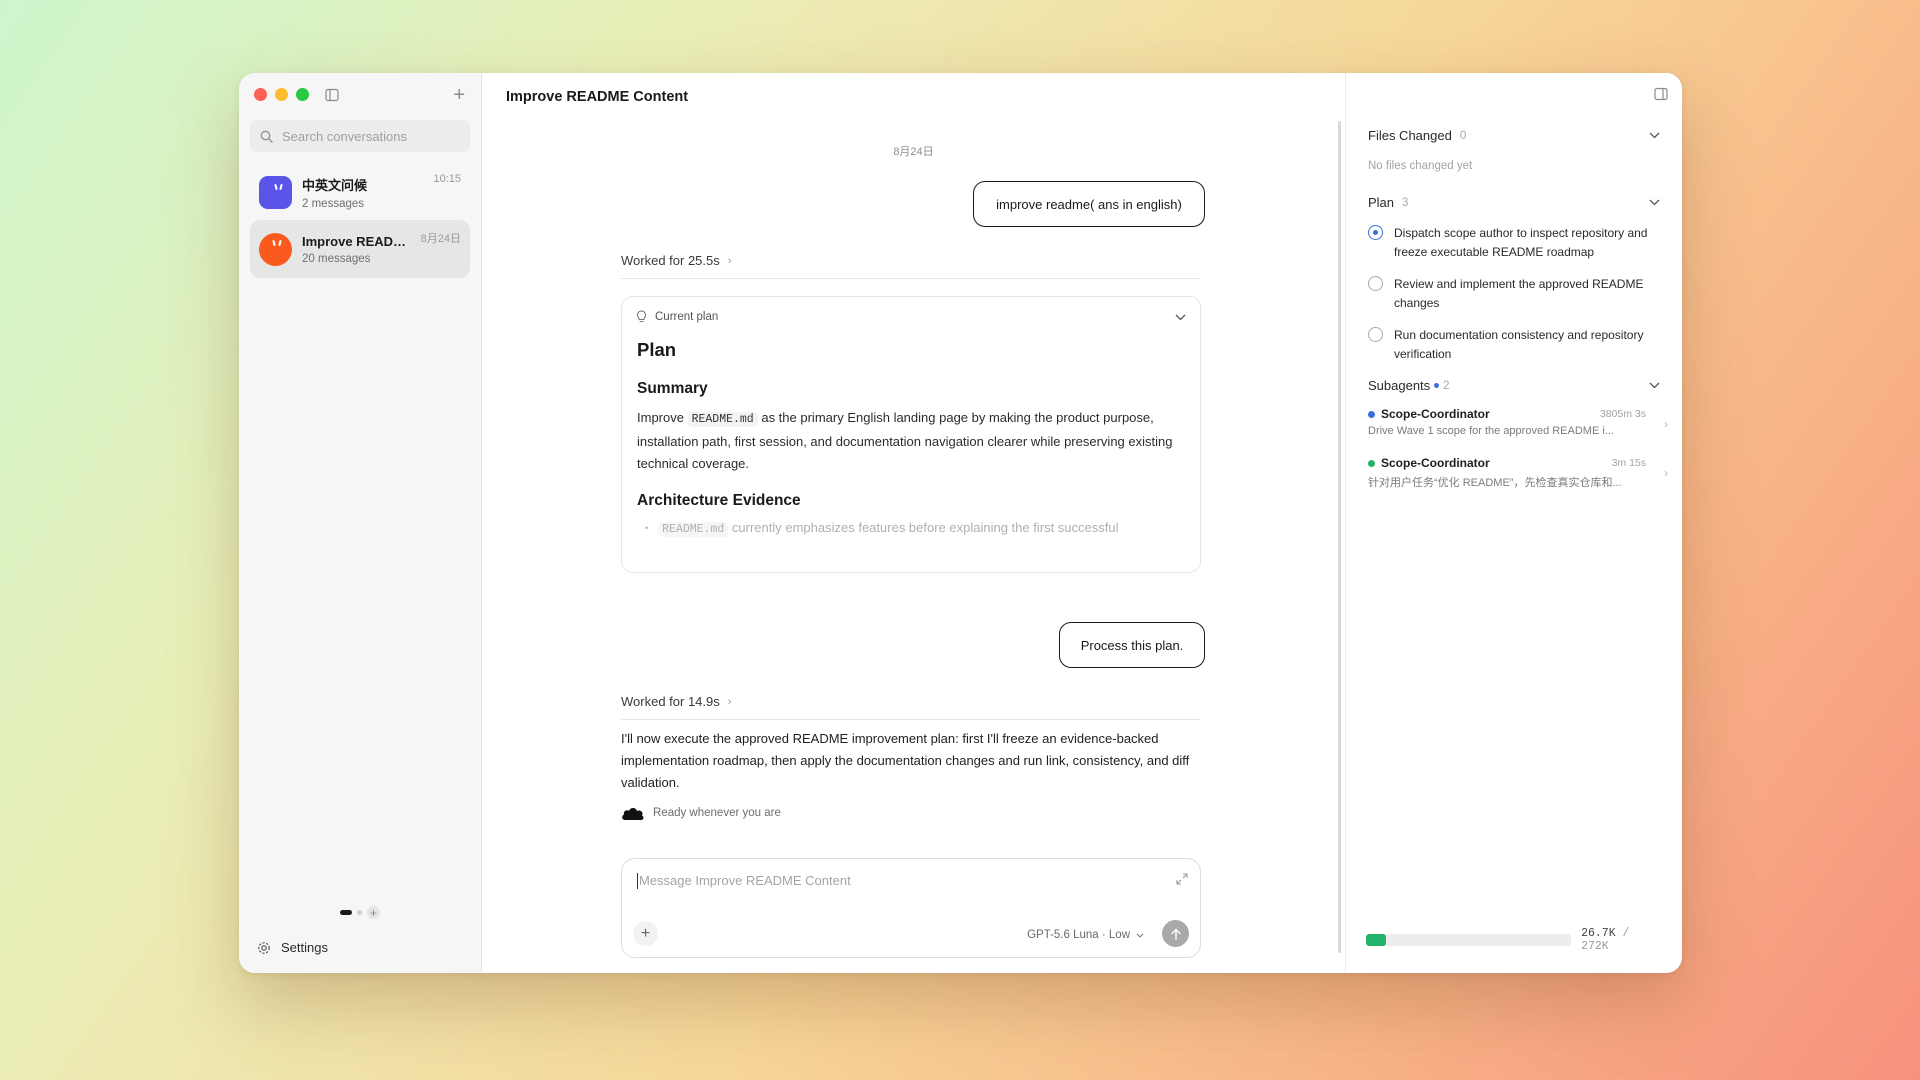  What do you see at coordinates (913, 152) in the screenshot?
I see `date-separator: 8月24日` at bounding box center [913, 152].